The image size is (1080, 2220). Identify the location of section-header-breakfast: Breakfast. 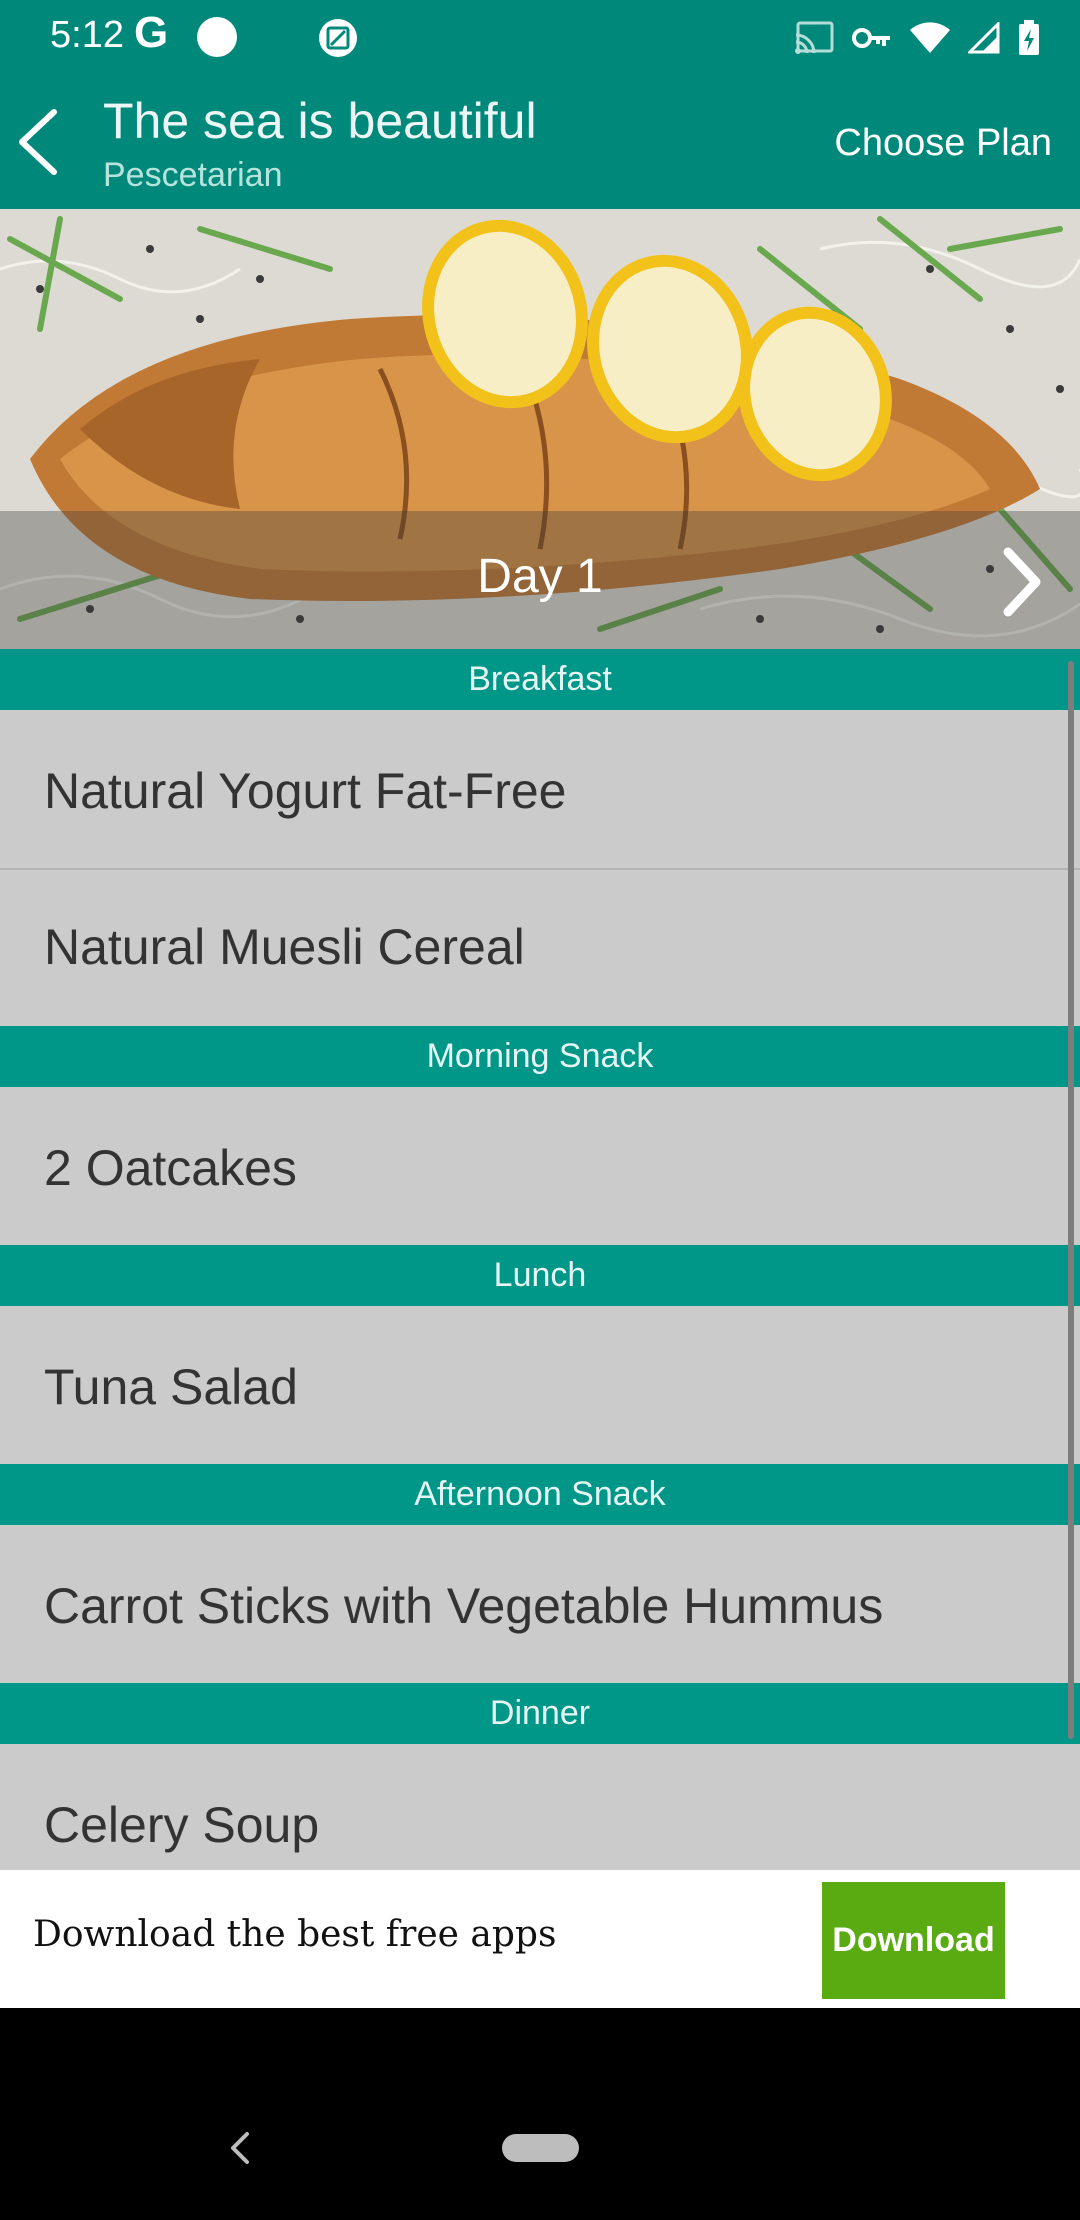
(540, 679).